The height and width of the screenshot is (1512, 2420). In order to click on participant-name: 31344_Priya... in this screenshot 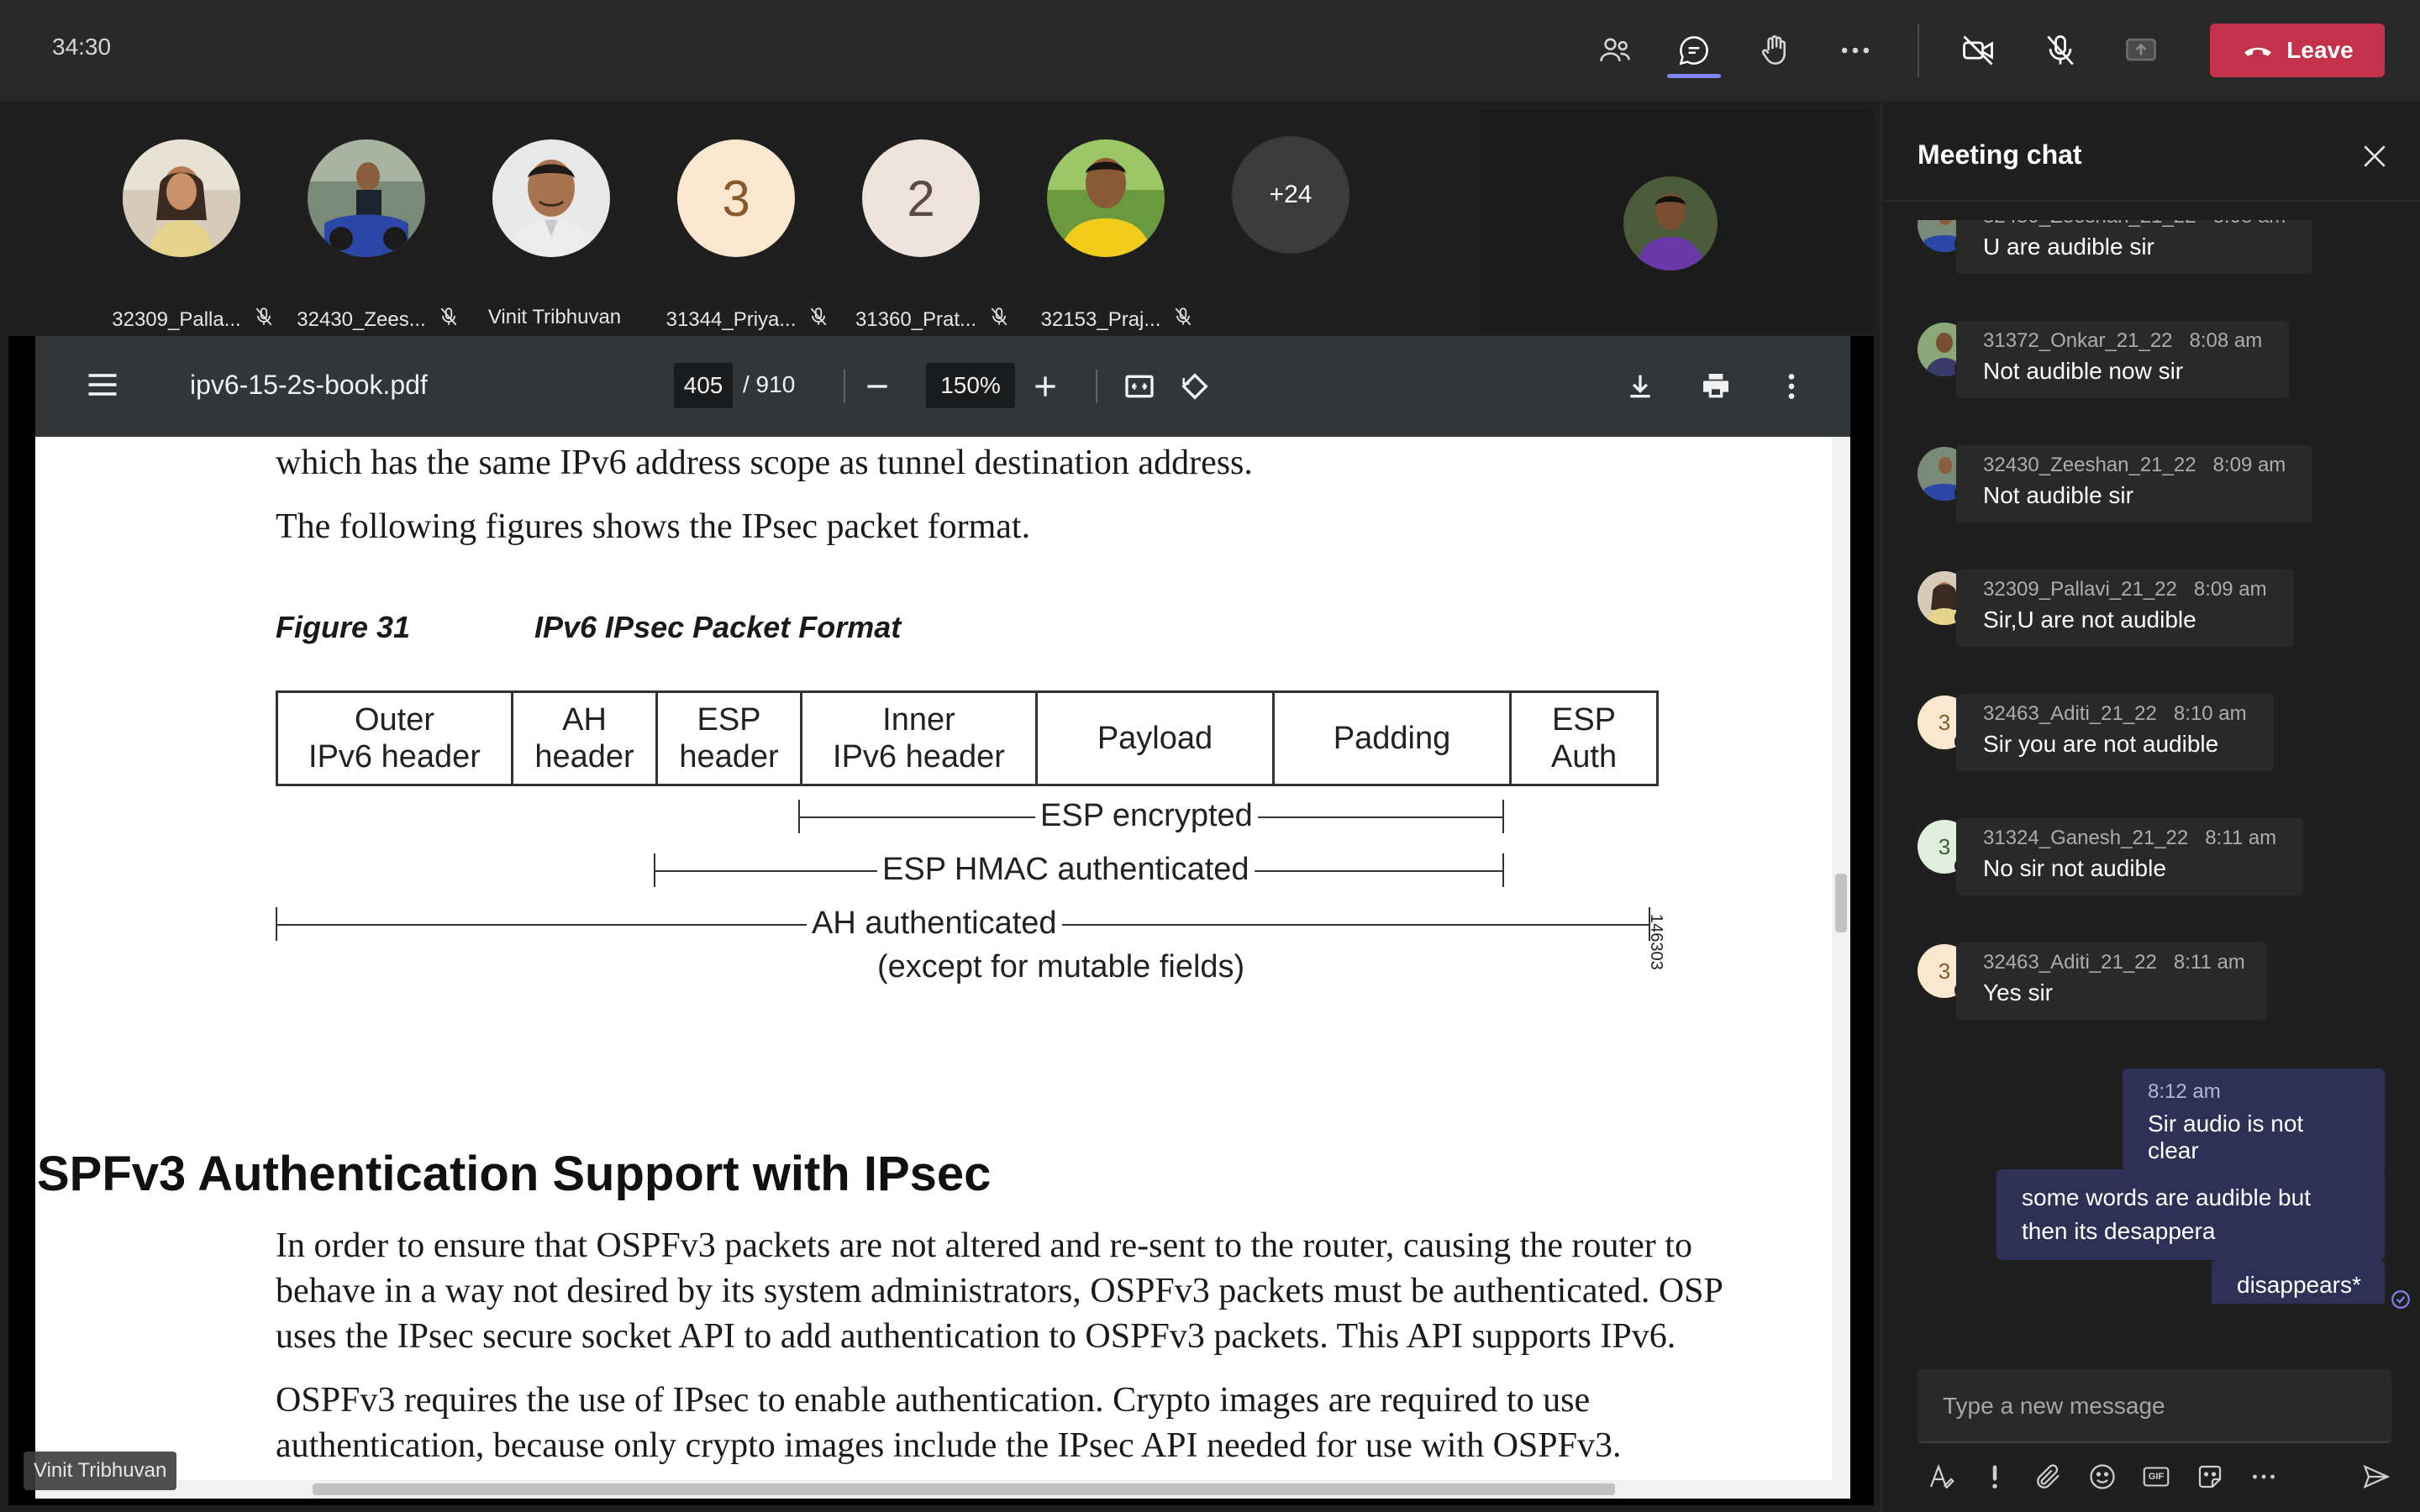, I will do `click(732, 319)`.